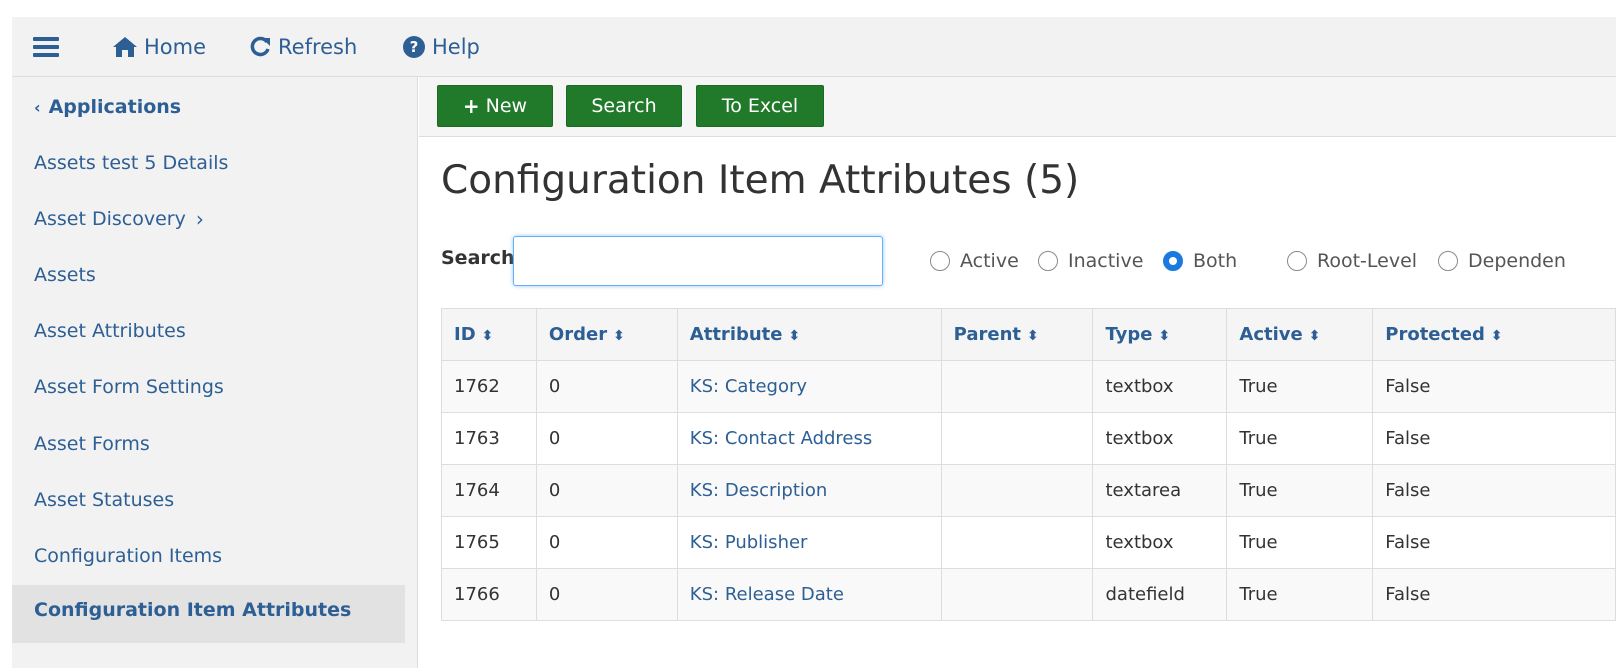  What do you see at coordinates (175, 47) in the screenshot?
I see `home-label: Home` at bounding box center [175, 47].